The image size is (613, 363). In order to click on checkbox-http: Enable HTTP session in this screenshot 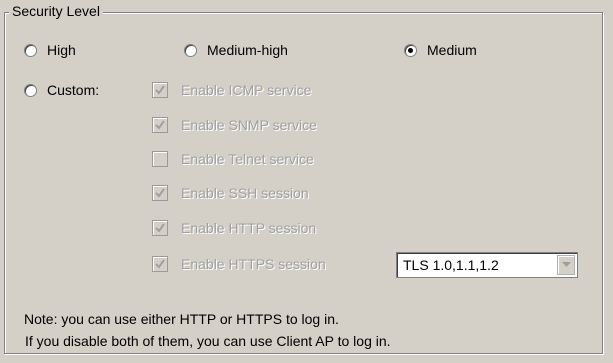, I will do `click(234, 228)`.